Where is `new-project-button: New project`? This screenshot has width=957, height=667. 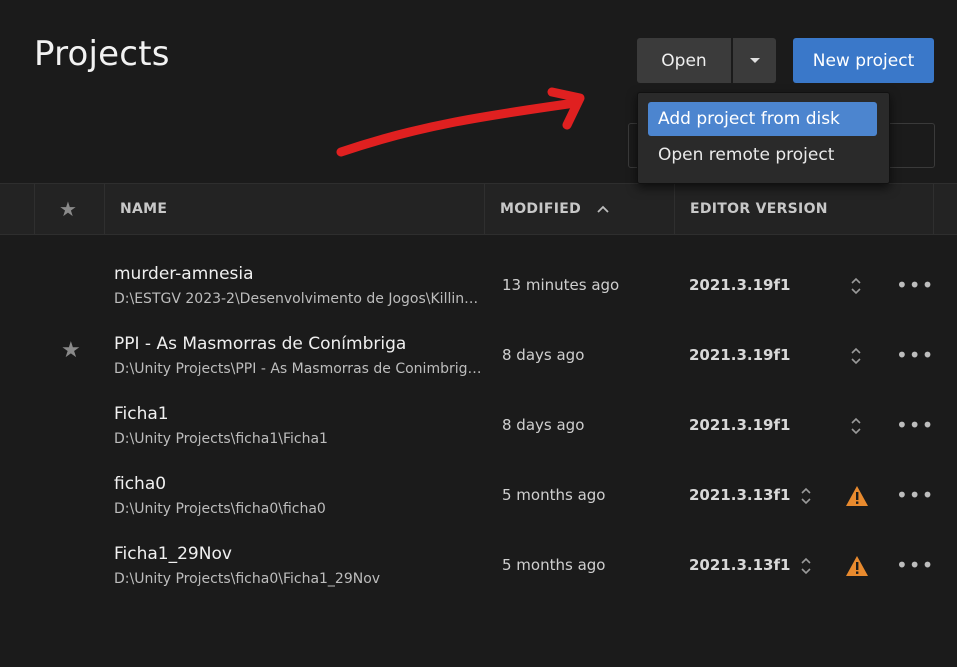
new-project-button: New project is located at coordinates (863, 60).